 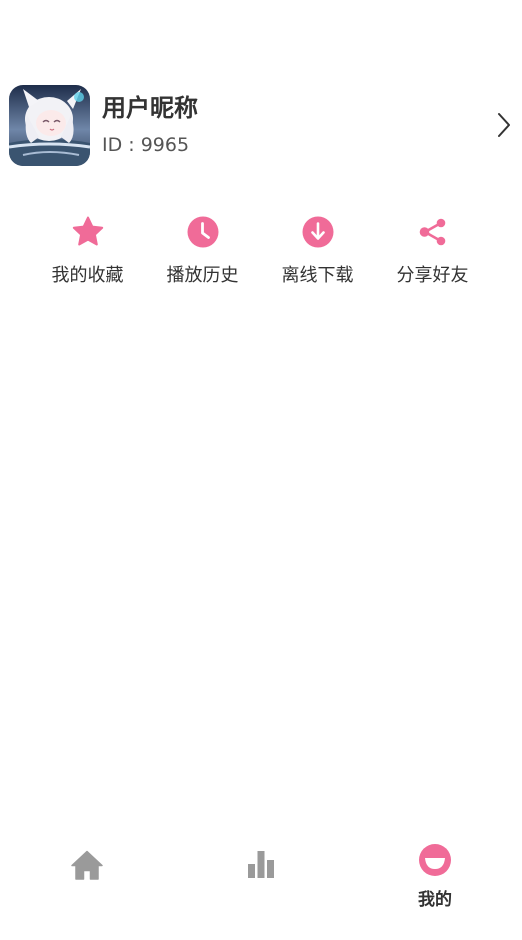 What do you see at coordinates (432, 275) in the screenshot?
I see `action-label: 分享好友` at bounding box center [432, 275].